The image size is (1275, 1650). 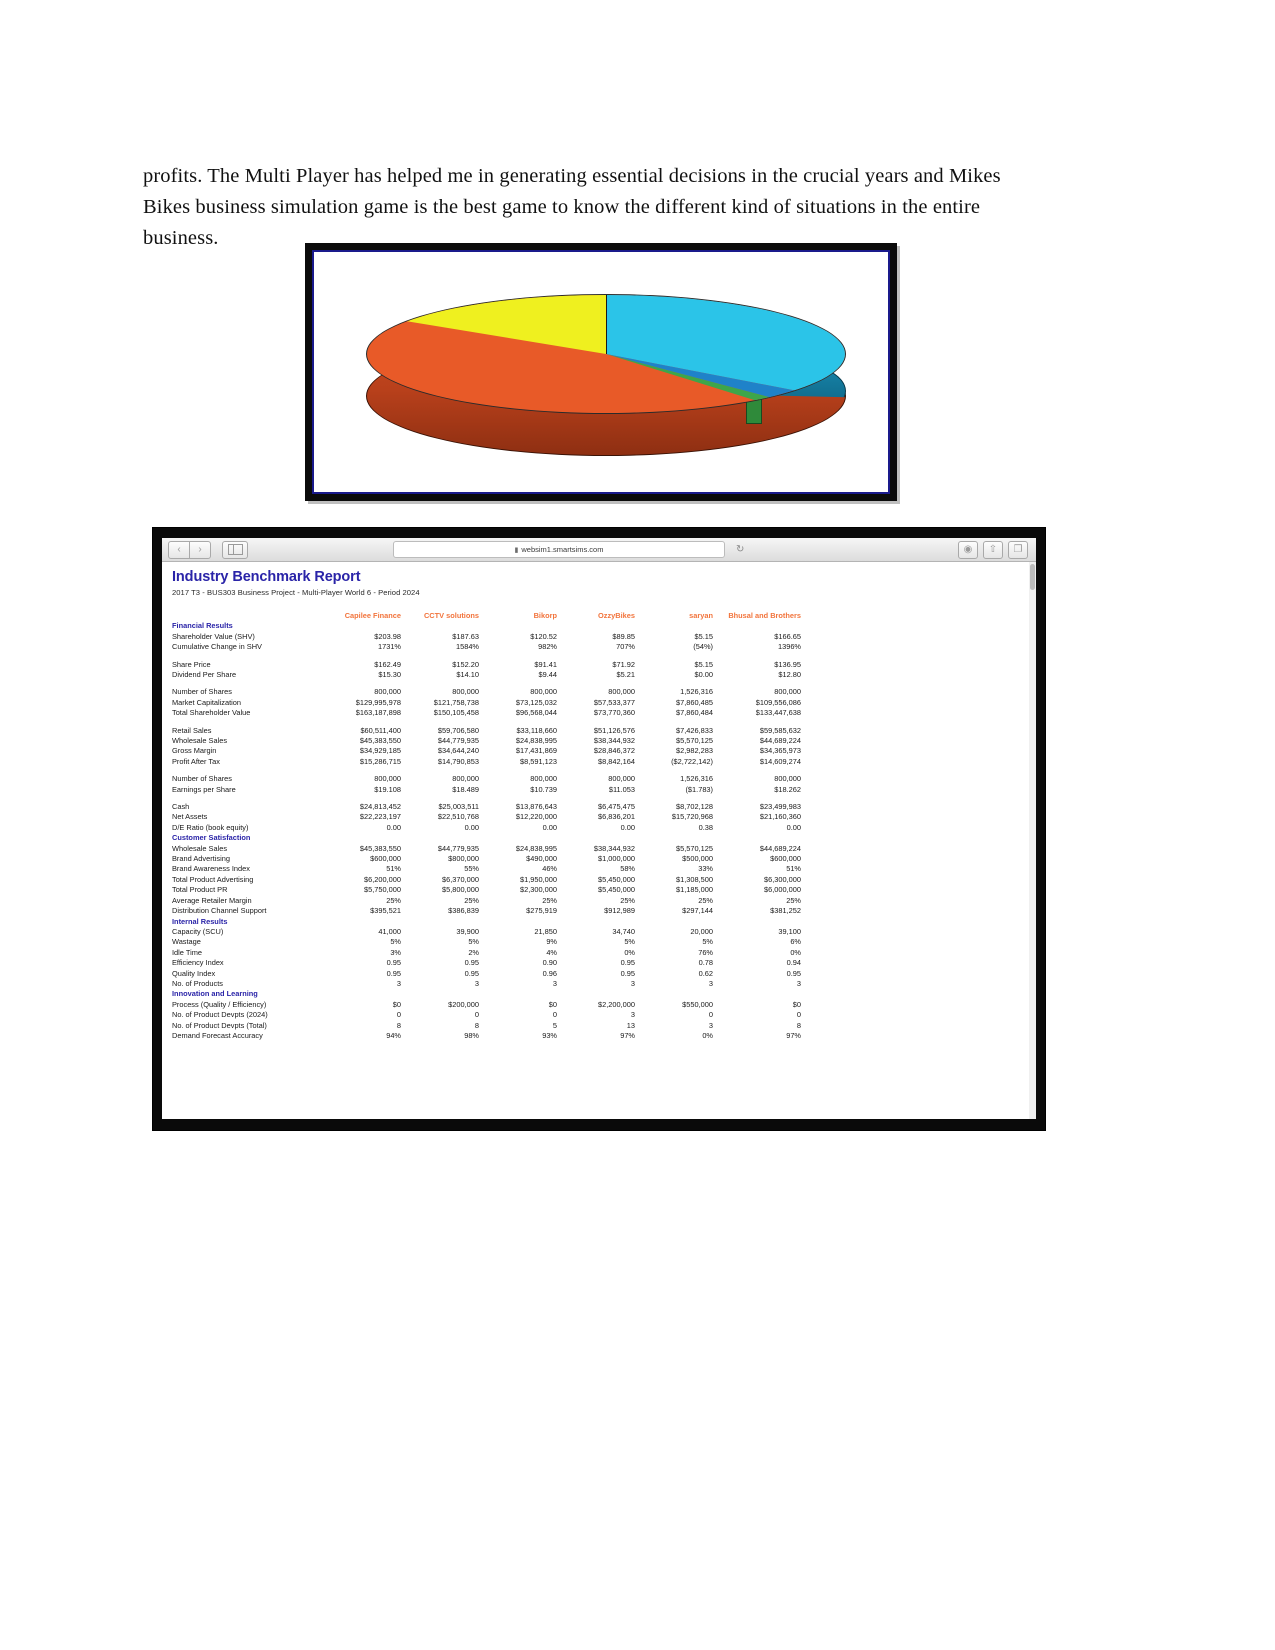 I want to click on cell-no-of-products-cctv-solutions: 3, so click(x=476, y=983).